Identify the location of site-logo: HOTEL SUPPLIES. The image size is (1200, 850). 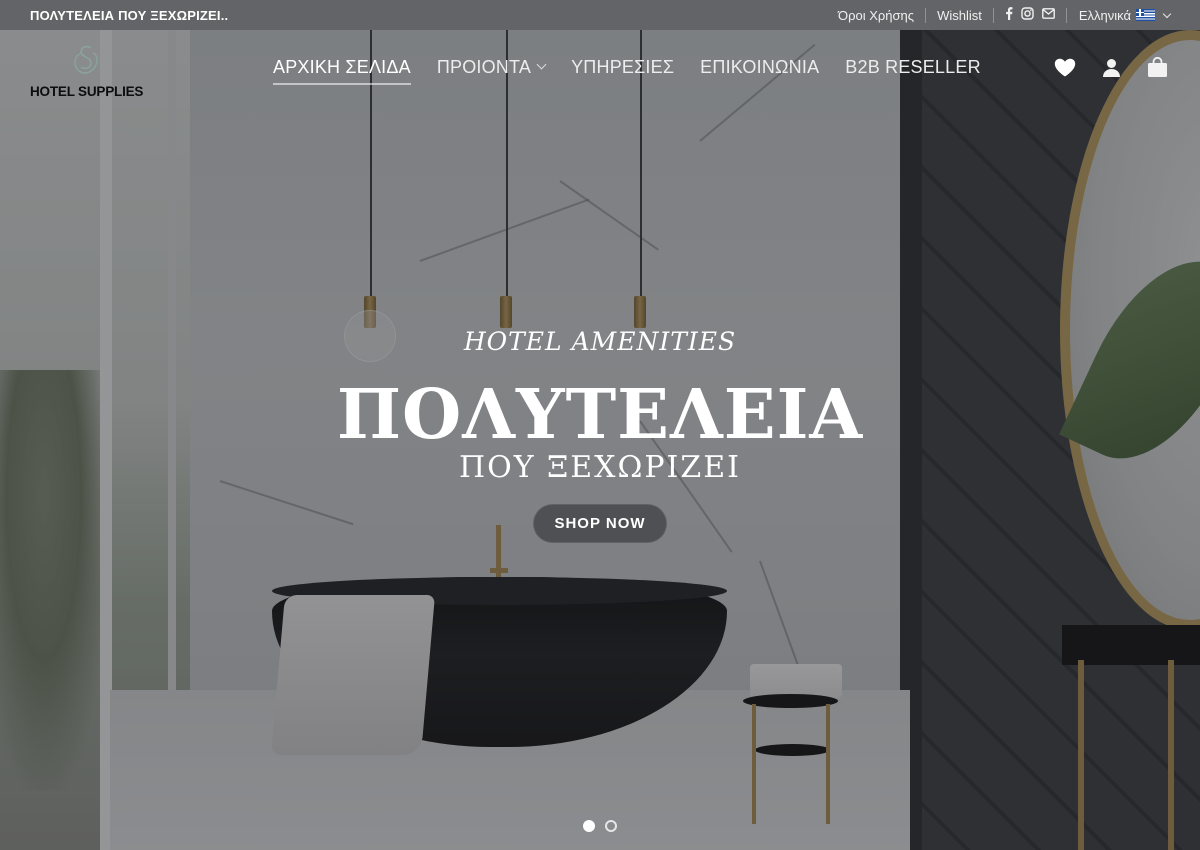
(87, 67).